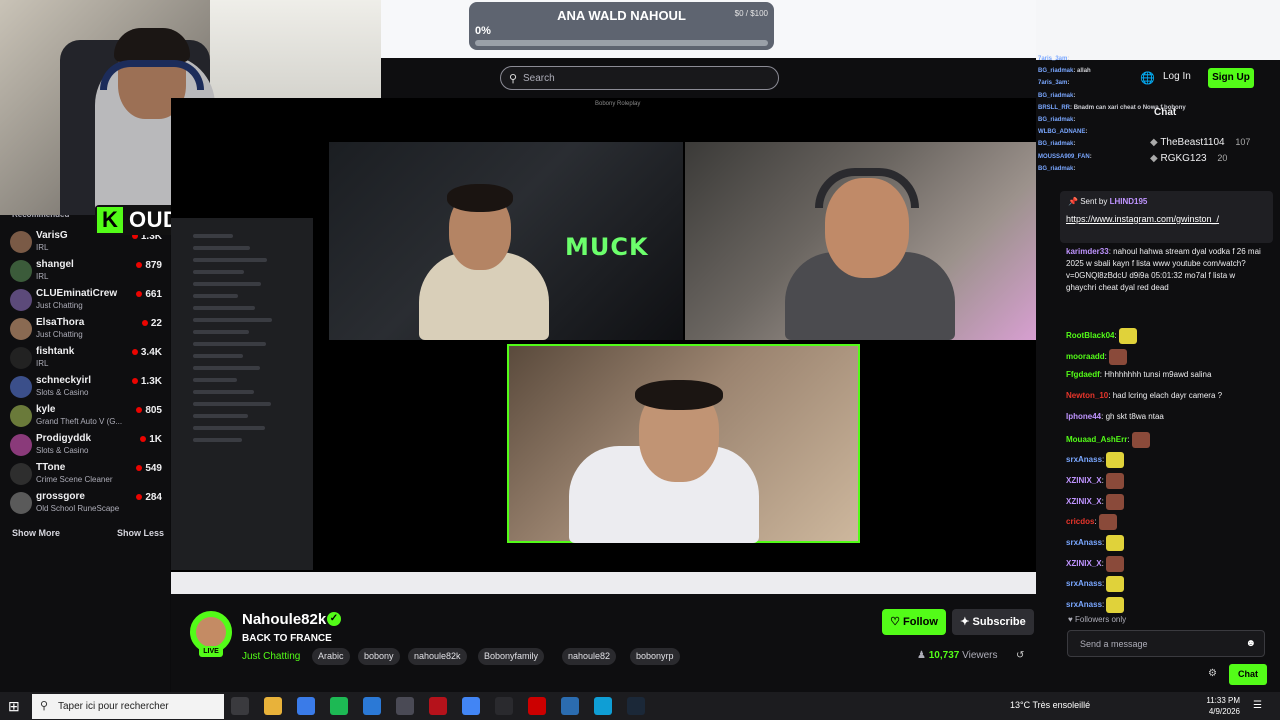  What do you see at coordinates (1250, 643) in the screenshot?
I see `emoji-icon: ☻` at bounding box center [1250, 643].